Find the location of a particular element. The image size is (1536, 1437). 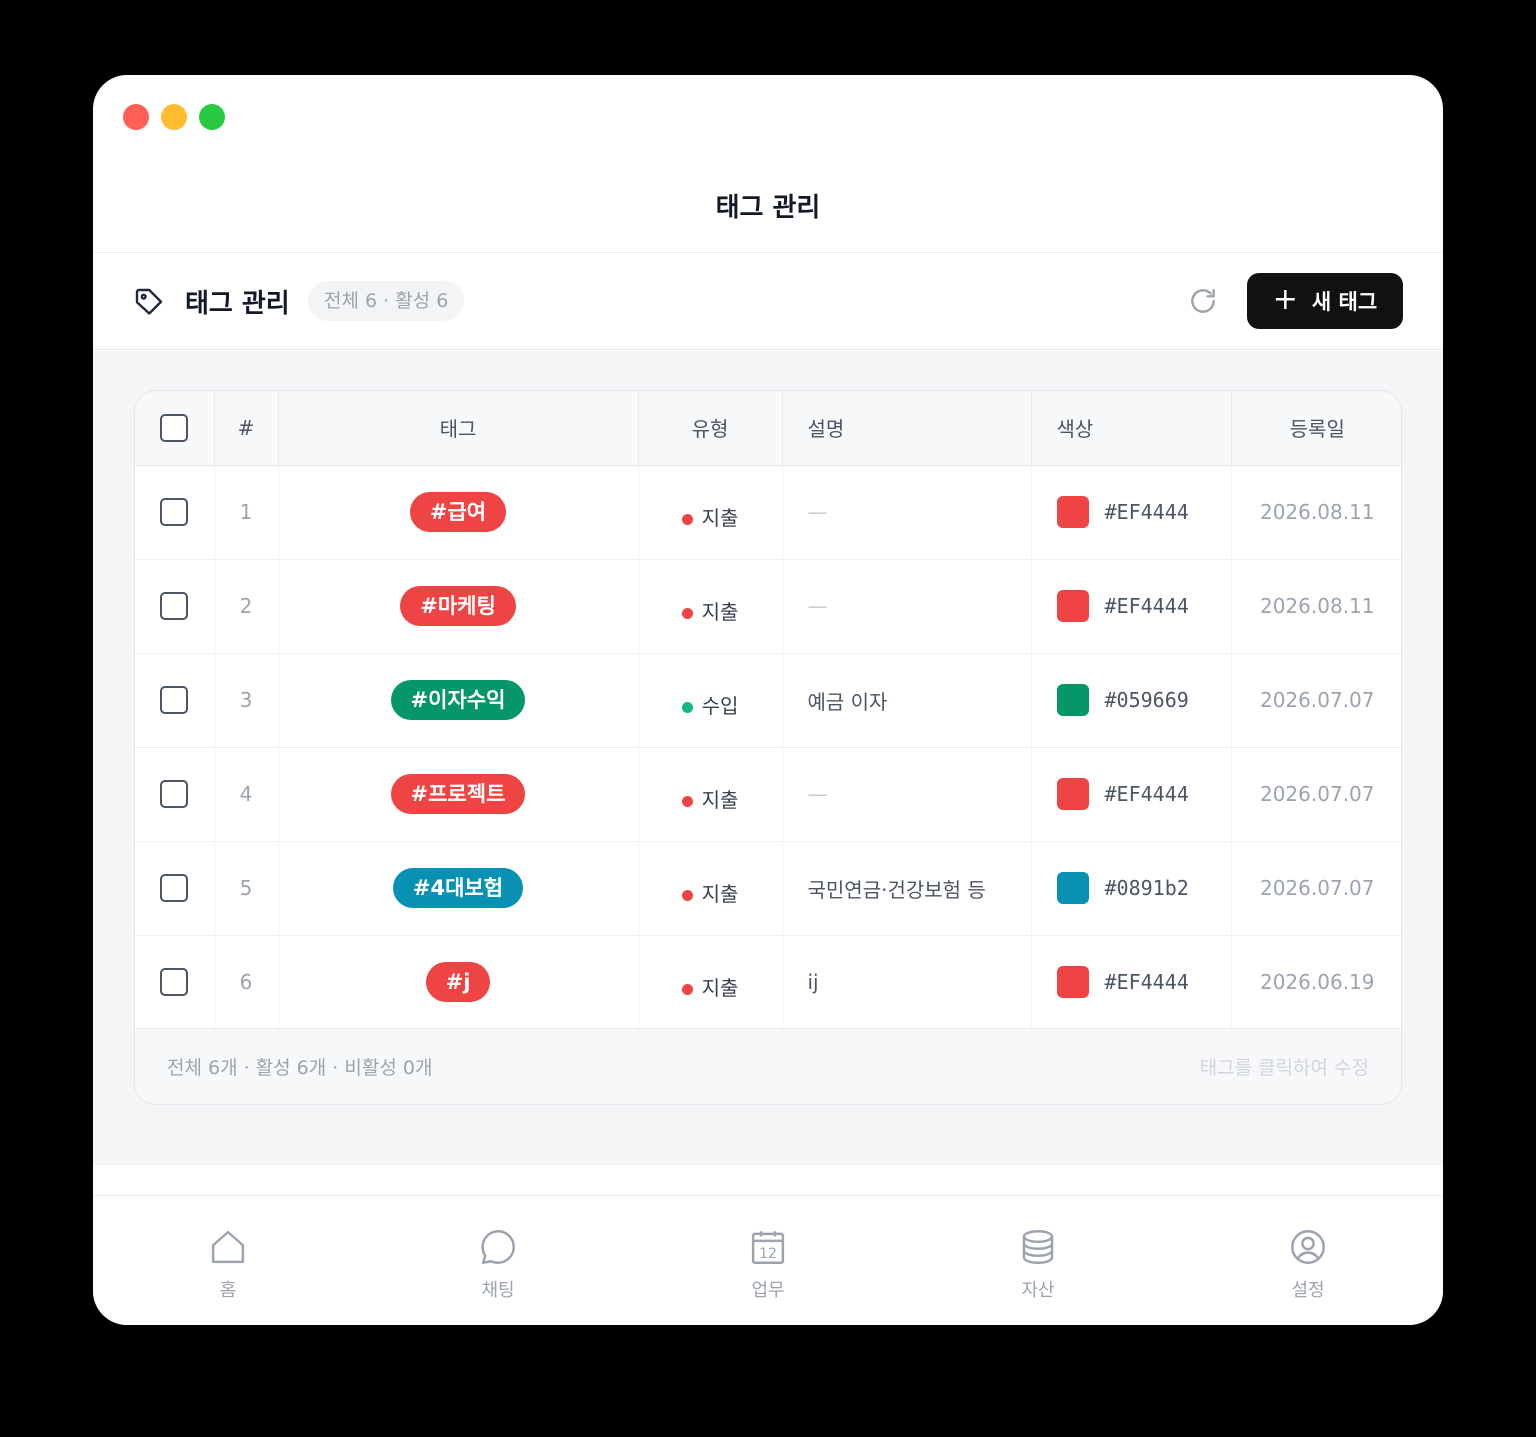

calendar-icon: 12 is located at coordinates (768, 1247).